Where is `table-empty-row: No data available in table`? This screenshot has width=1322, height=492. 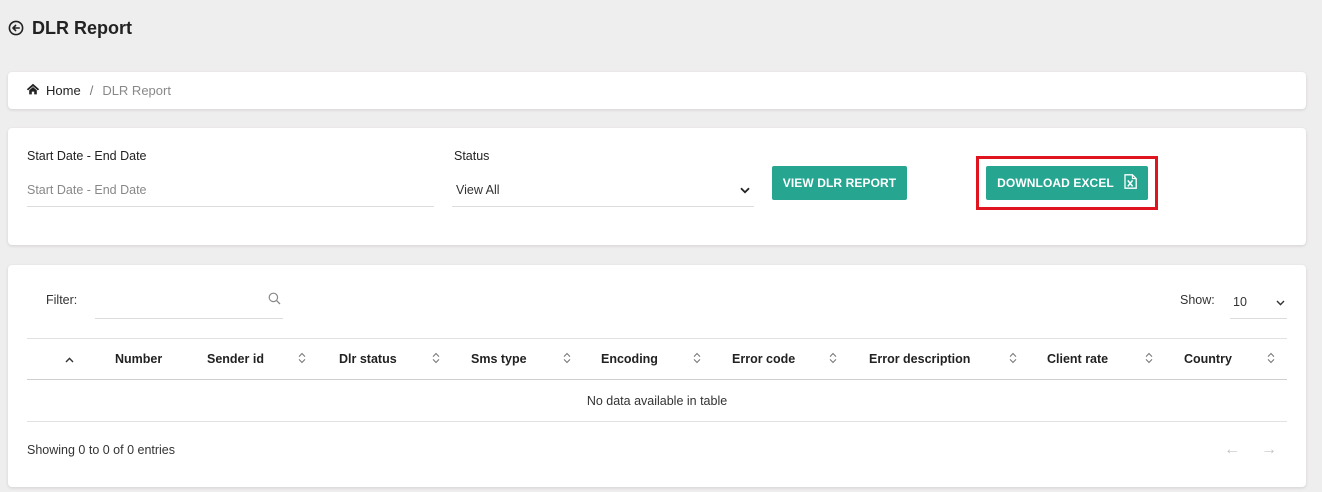
table-empty-row: No data available in table is located at coordinates (657, 401).